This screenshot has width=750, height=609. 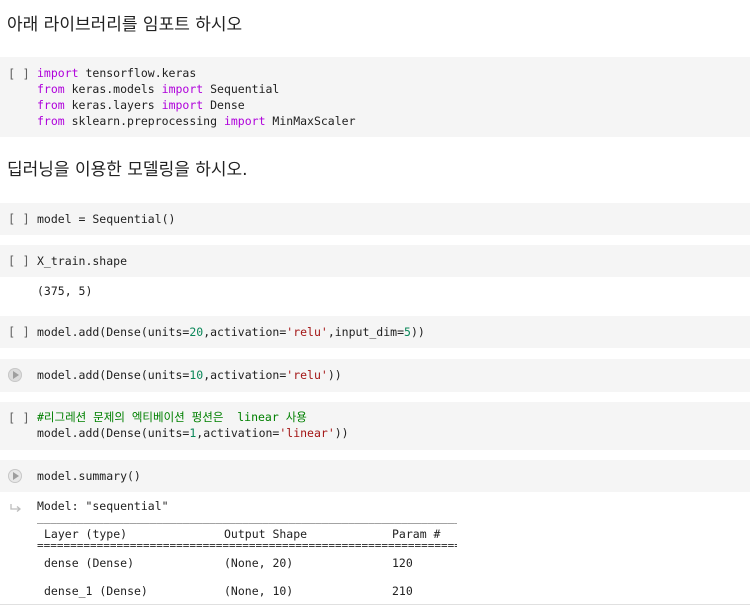 I want to click on code-cell-model-summary: model.summary(), so click(x=375, y=476).